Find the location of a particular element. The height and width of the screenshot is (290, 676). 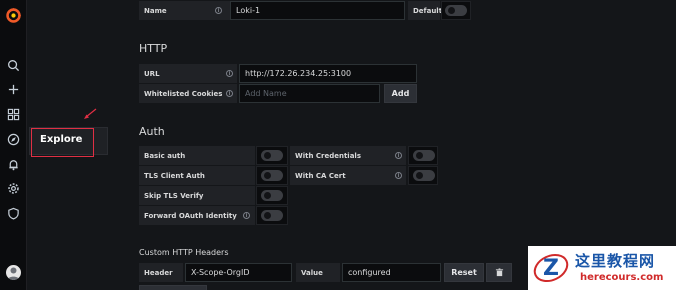

forward-oauth-label-text: Forward OAuth Identity is located at coordinates (190, 215).